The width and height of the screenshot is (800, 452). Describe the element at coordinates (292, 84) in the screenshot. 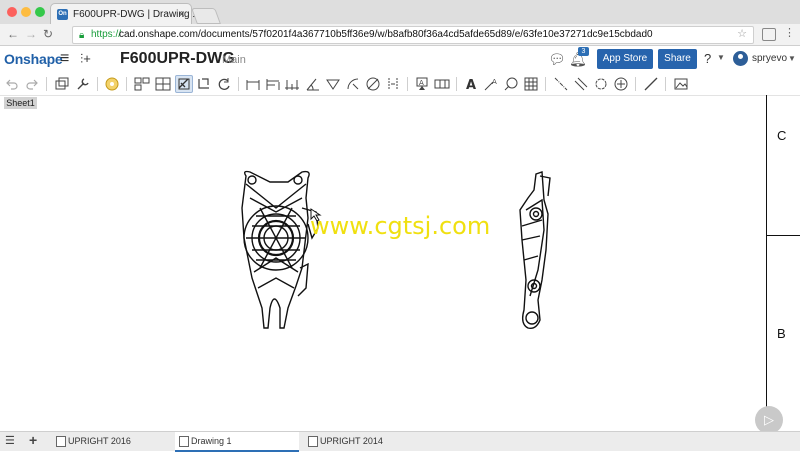

I see `ordinate-dimension-icon` at that location.